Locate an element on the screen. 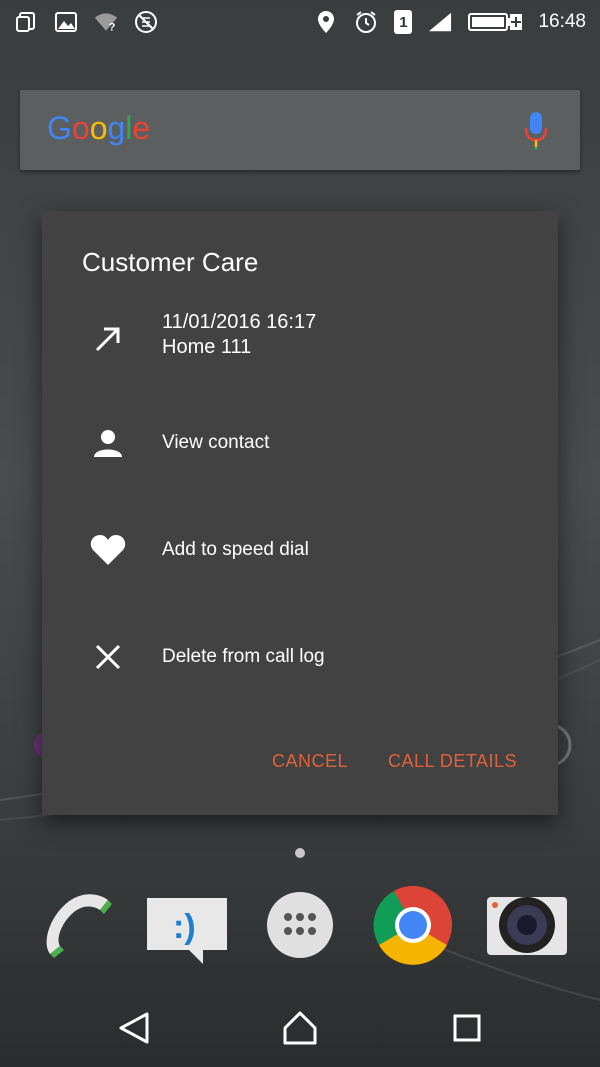 The height and width of the screenshot is (1067, 600). copy-icon is located at coordinates (26, 22).